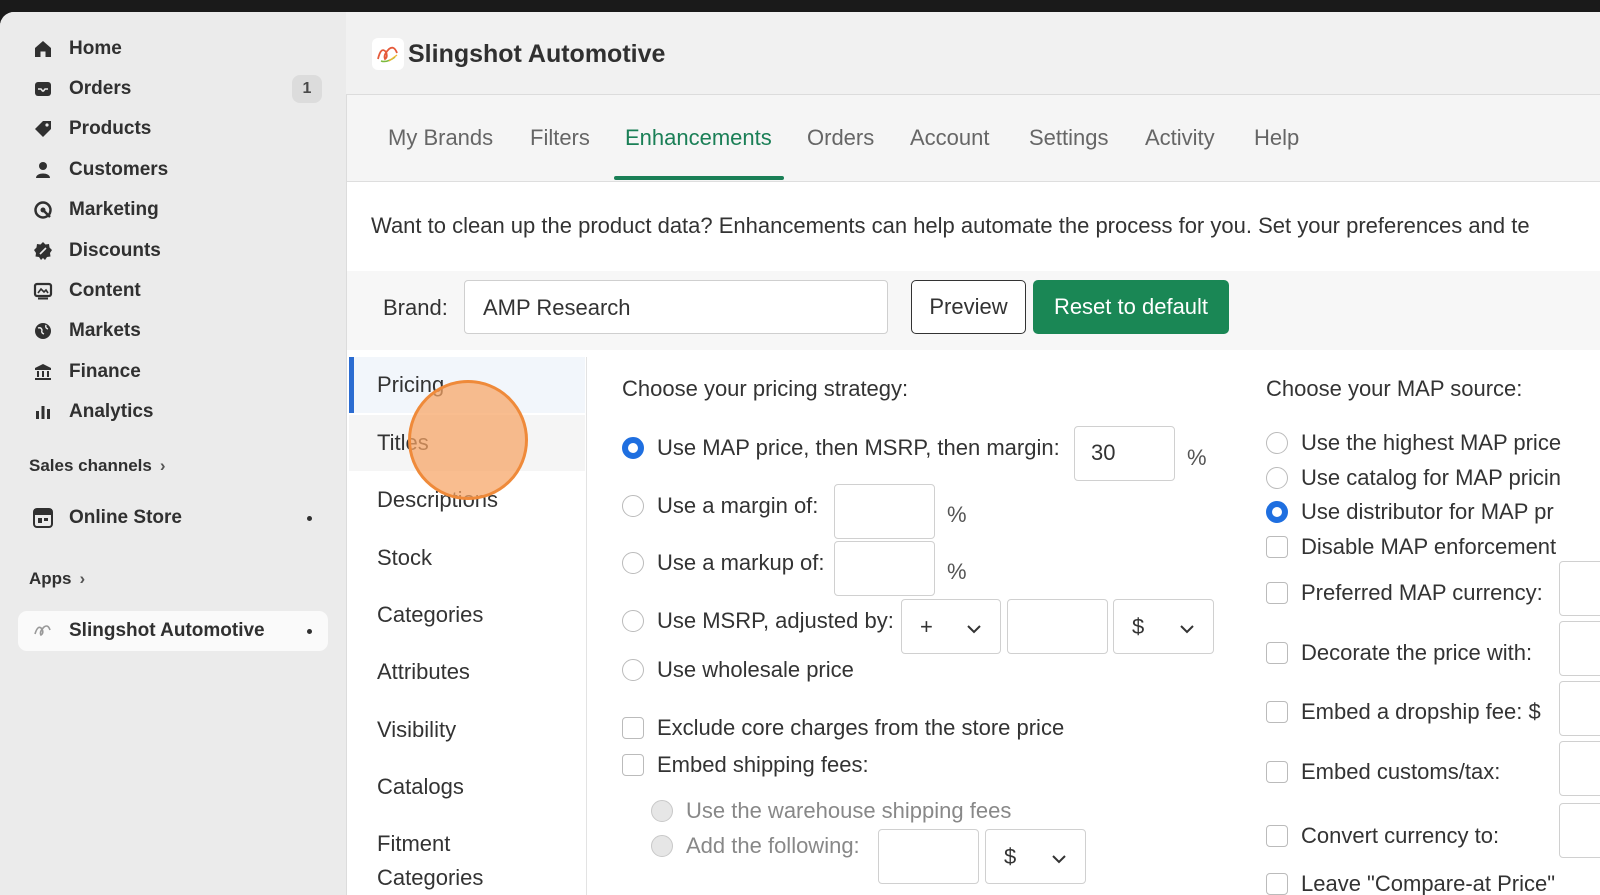  What do you see at coordinates (1035, 856) in the screenshot?
I see `shipping-unit-select: $` at bounding box center [1035, 856].